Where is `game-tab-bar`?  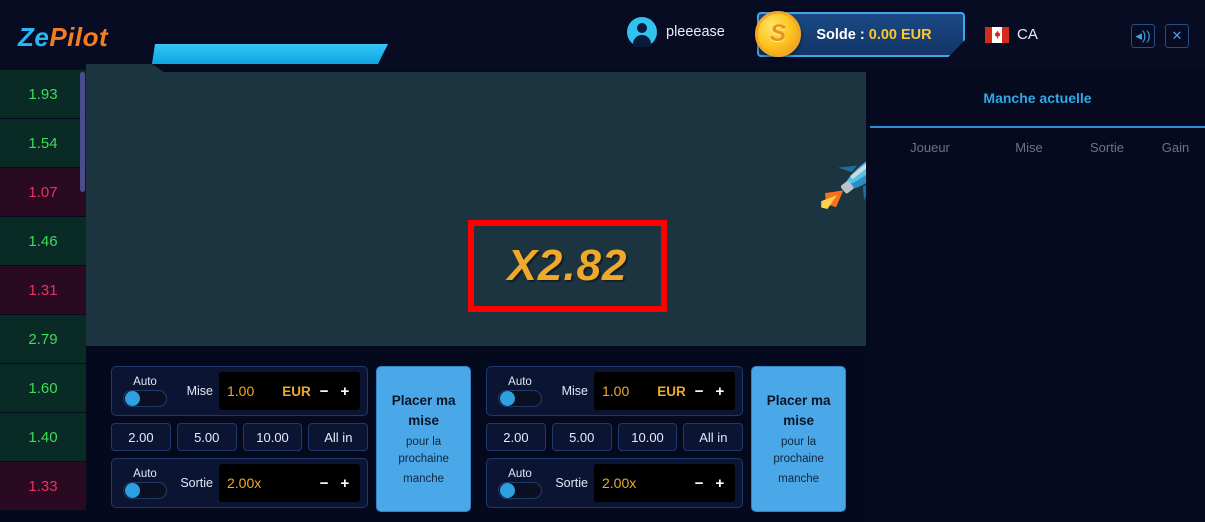
game-tab-bar is located at coordinates (270, 54).